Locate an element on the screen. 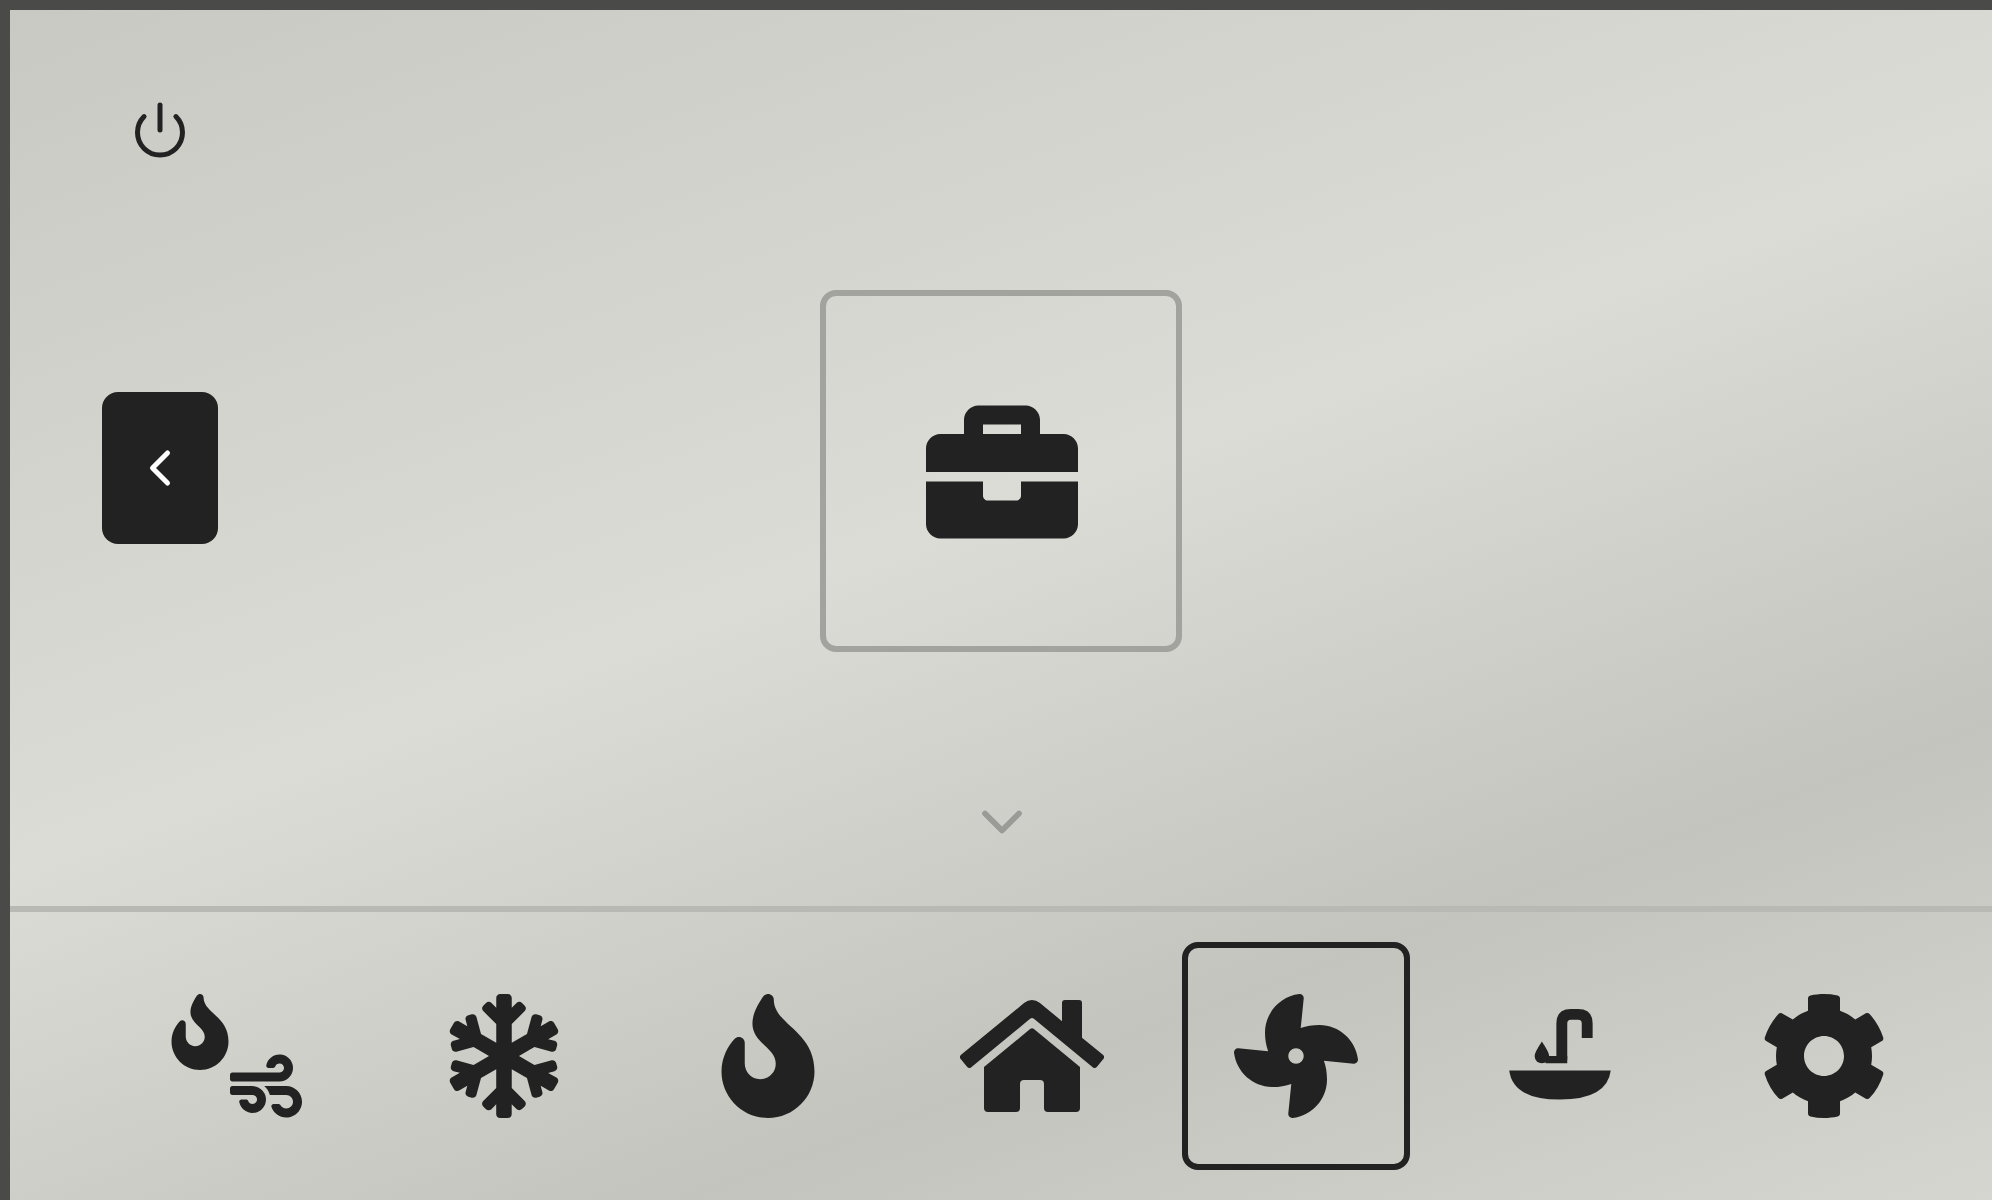  settings-icon is located at coordinates (1824, 1056).